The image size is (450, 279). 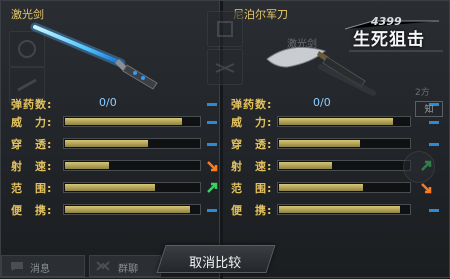 I want to click on cancel-compare-button: 取消比较, so click(x=216, y=259).